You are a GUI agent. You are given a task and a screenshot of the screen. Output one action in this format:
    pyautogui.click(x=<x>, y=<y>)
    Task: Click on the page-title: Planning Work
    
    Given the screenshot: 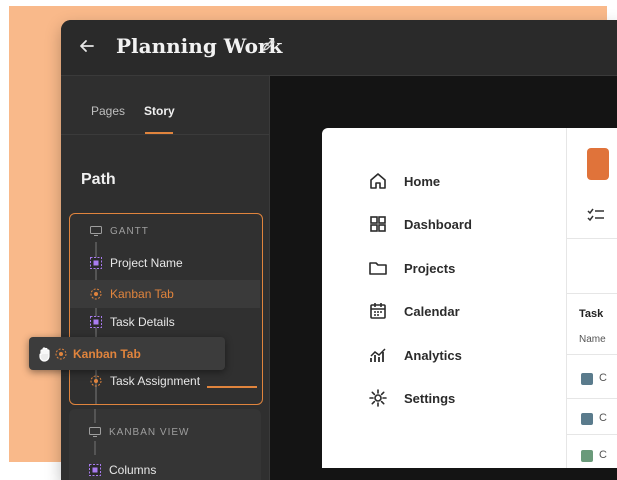 What is the action you would take?
    pyautogui.click(x=199, y=46)
    